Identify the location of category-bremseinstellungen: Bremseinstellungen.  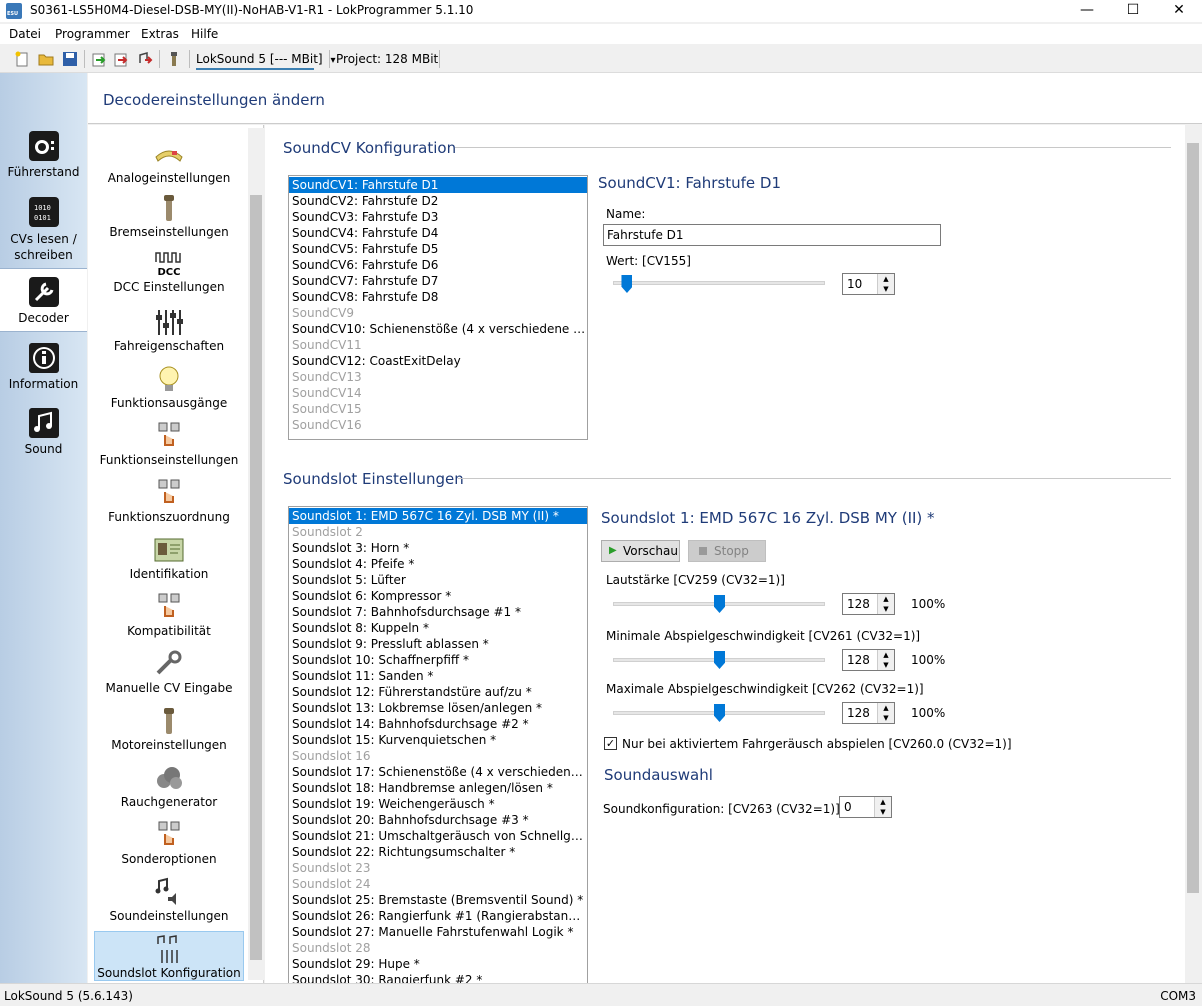
(169, 216).